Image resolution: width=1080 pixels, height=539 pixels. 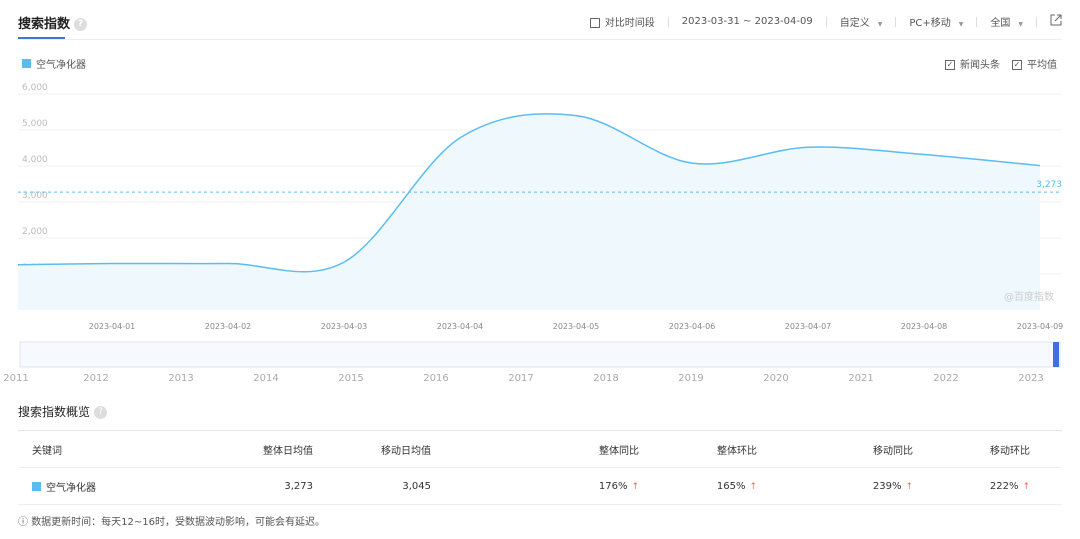 What do you see at coordinates (540, 39) in the screenshot?
I see `divider` at bounding box center [540, 39].